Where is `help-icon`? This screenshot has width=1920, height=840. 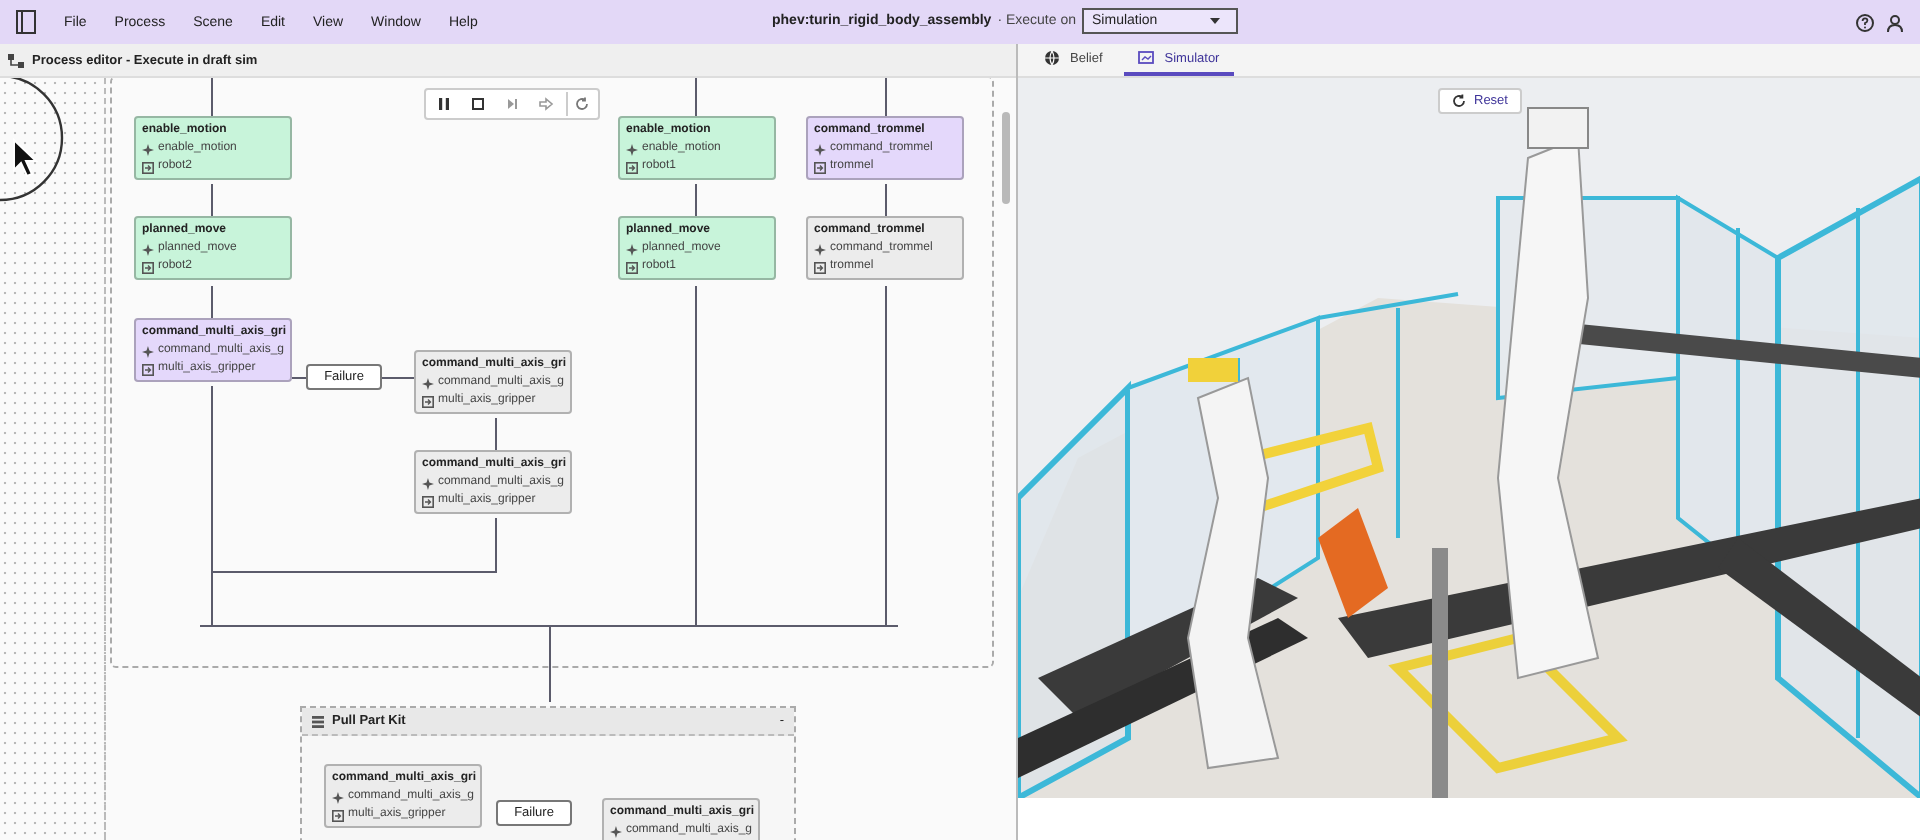
help-icon is located at coordinates (1865, 22).